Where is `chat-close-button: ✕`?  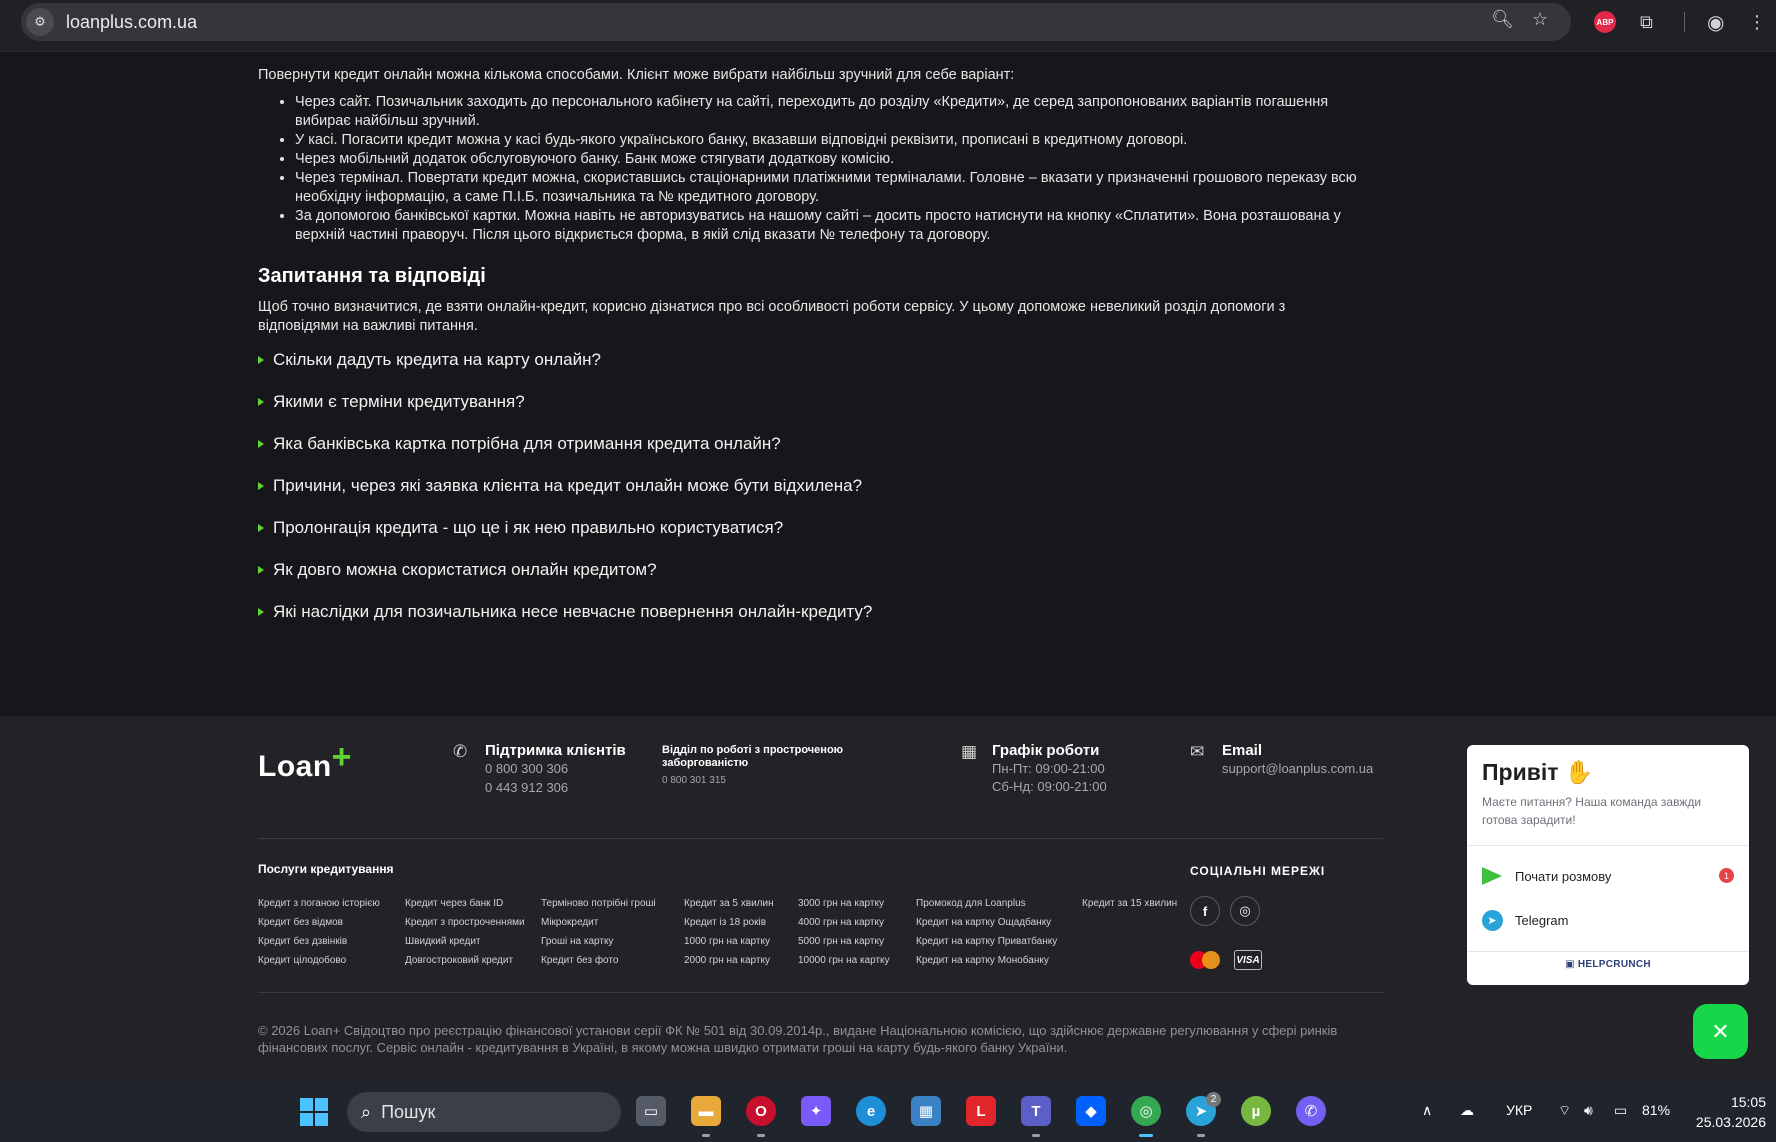 chat-close-button: ✕ is located at coordinates (1720, 1031).